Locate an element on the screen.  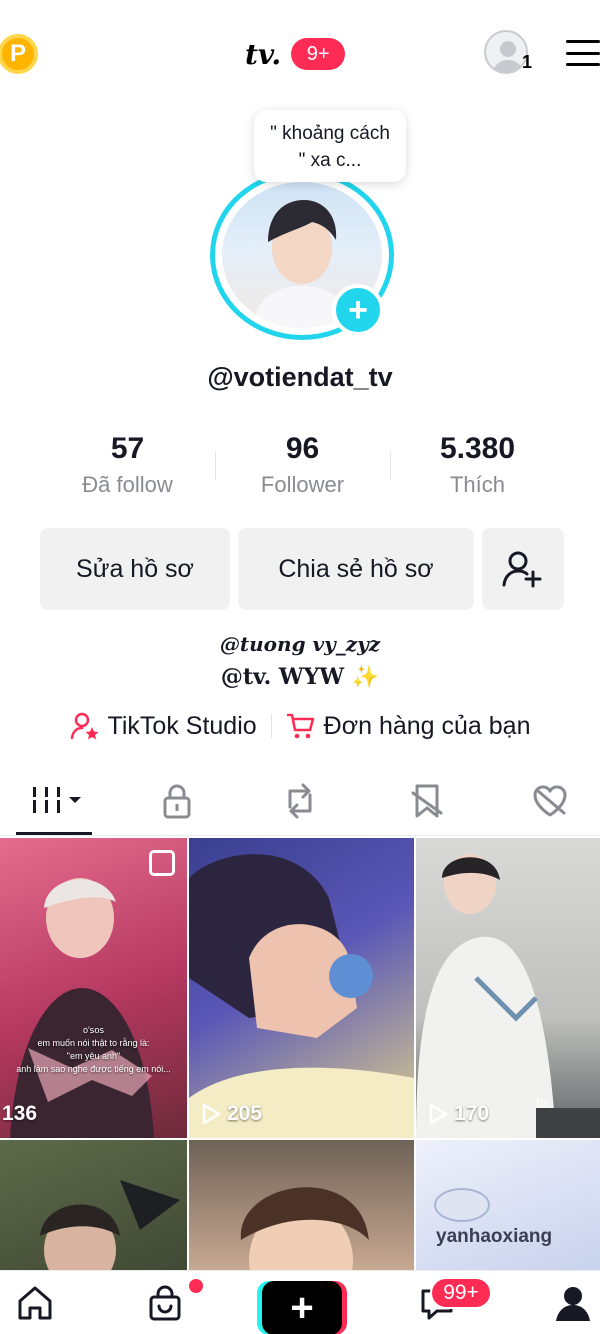
orders-link: Đơn hàng của bạn is located at coordinates (408, 726).